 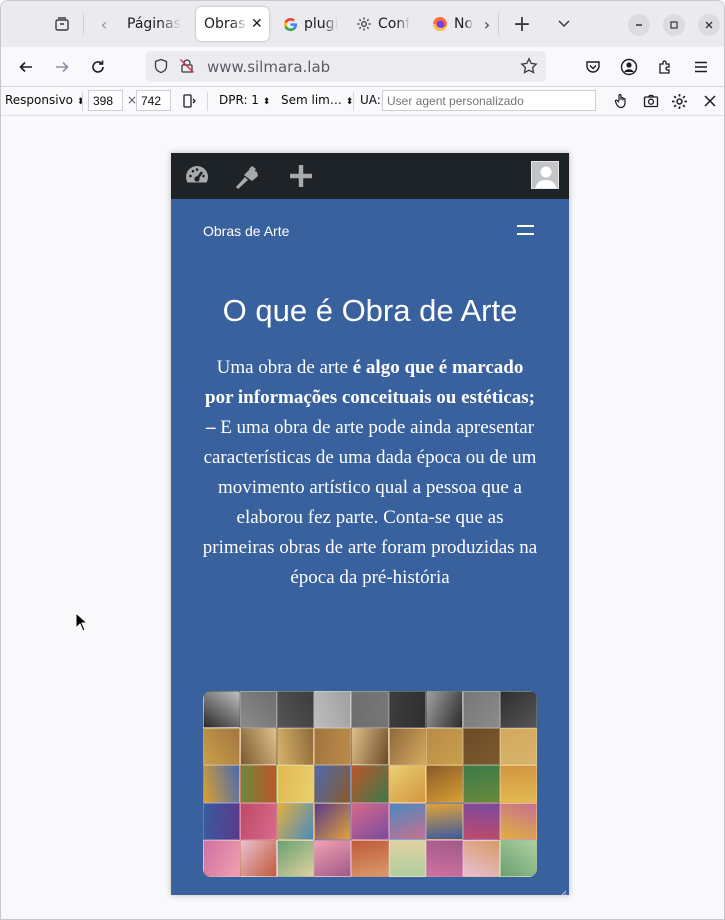 I want to click on tab-obras: Obras ✕, so click(x=232, y=24).